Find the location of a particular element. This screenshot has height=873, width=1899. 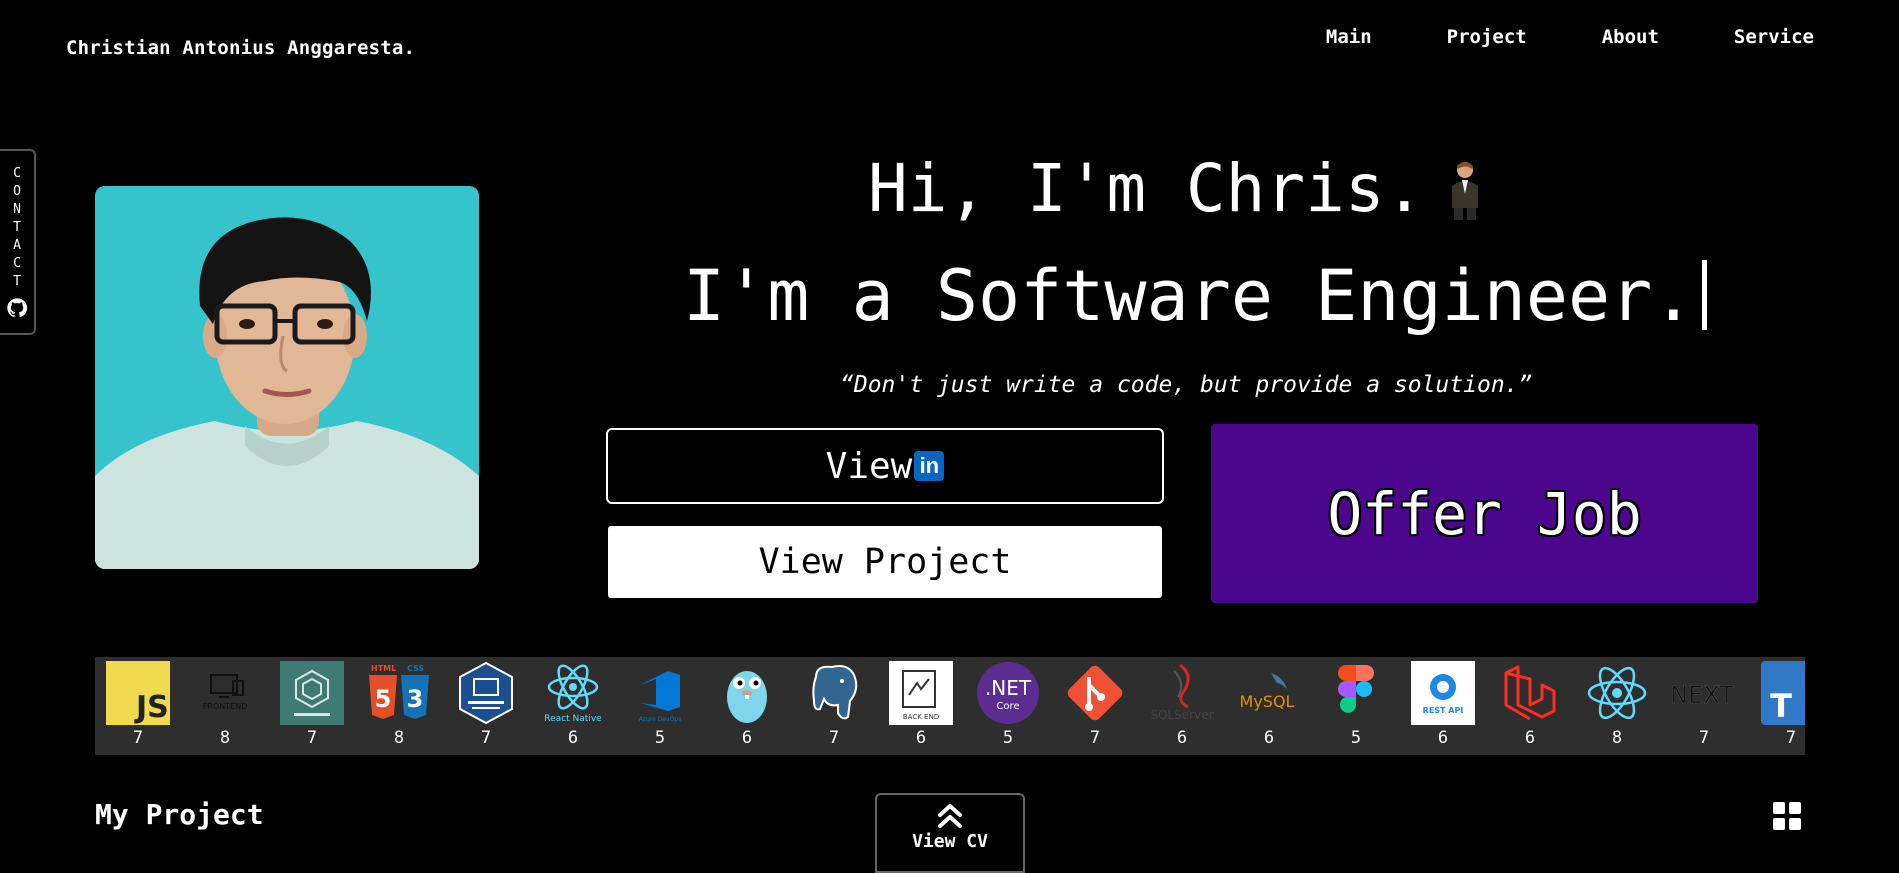

javascript-icon: JS is located at coordinates (138, 693).